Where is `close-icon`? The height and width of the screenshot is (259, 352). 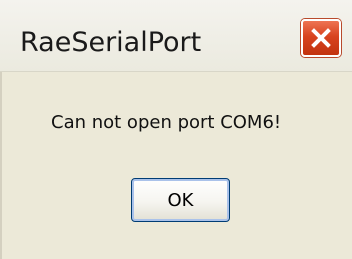
close-icon is located at coordinates (321, 38).